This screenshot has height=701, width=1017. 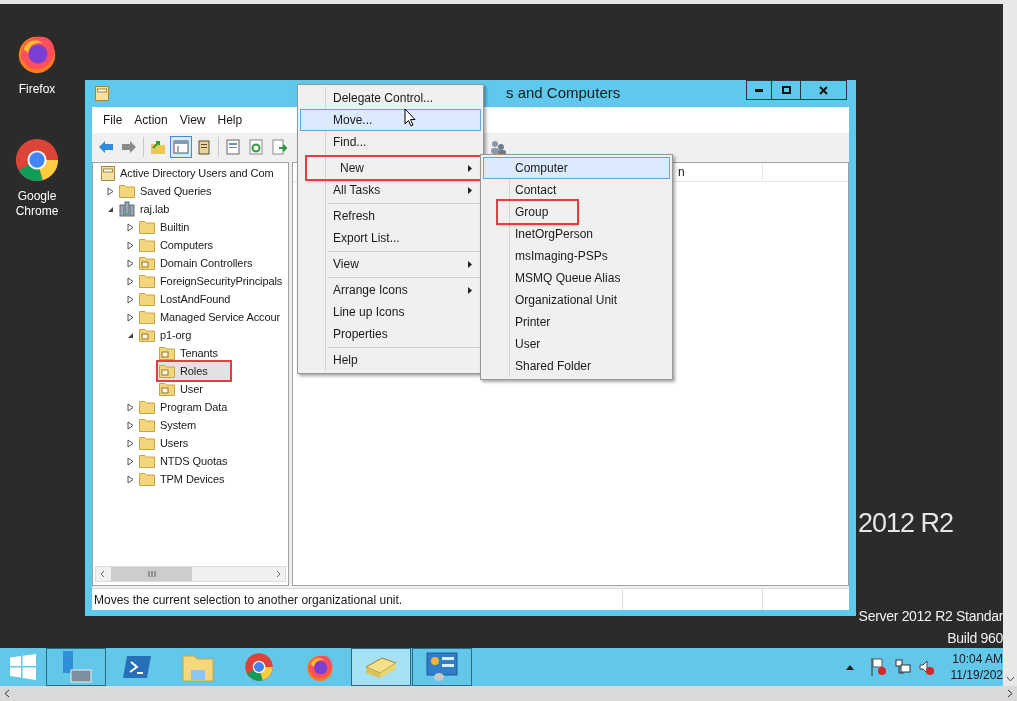 What do you see at coordinates (538, 212) in the screenshot?
I see `menu-item: Group` at bounding box center [538, 212].